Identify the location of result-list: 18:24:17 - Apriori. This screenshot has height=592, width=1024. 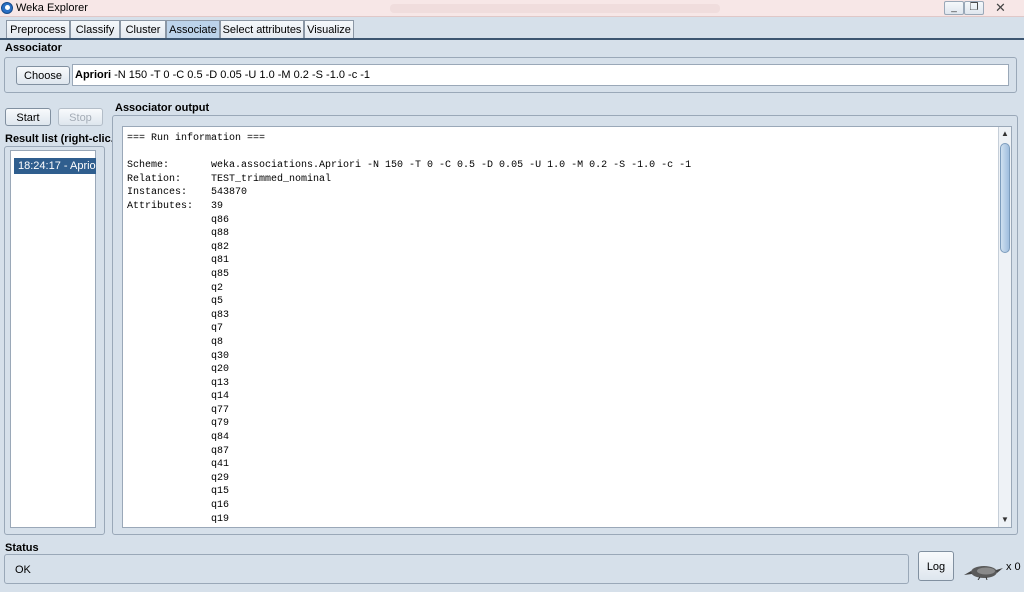
(53, 339).